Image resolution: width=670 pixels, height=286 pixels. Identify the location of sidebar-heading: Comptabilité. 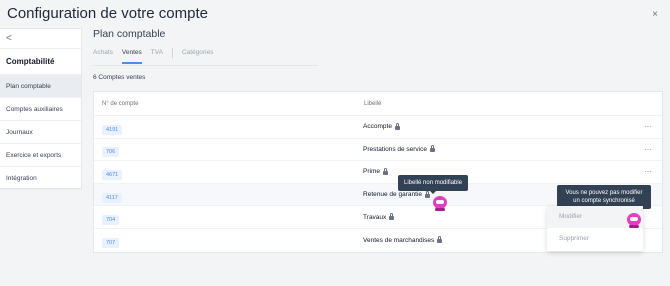
(40, 62).